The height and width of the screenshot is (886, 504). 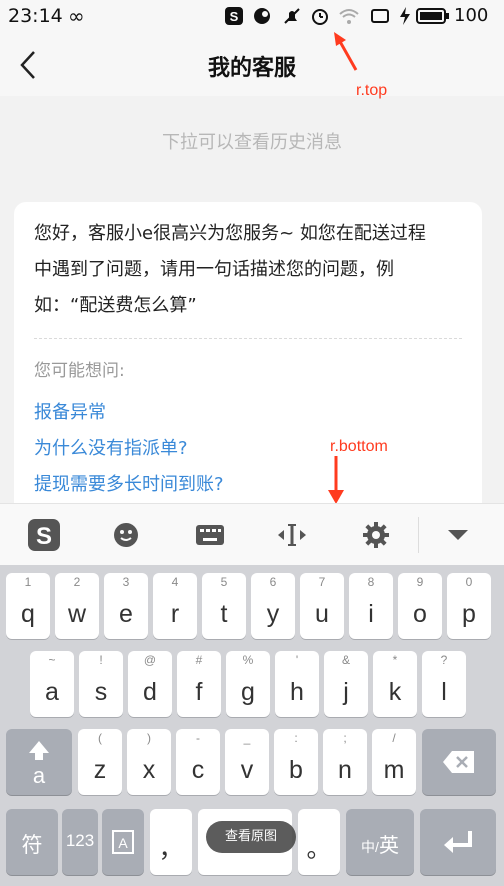 I want to click on enter-key, so click(x=458, y=842).